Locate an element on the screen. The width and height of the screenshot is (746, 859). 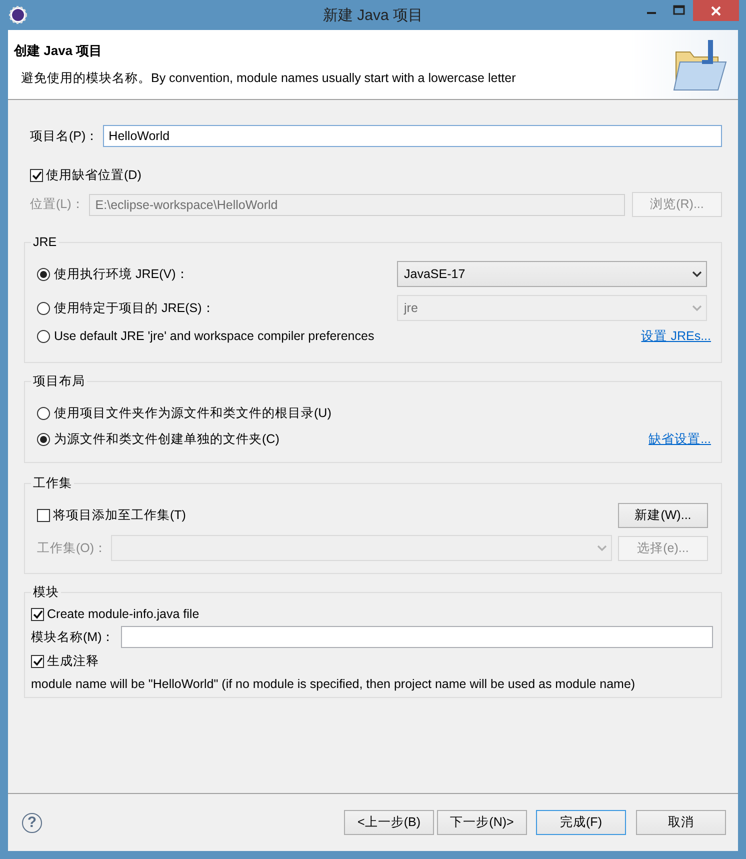
close-icon is located at coordinates (716, 11).